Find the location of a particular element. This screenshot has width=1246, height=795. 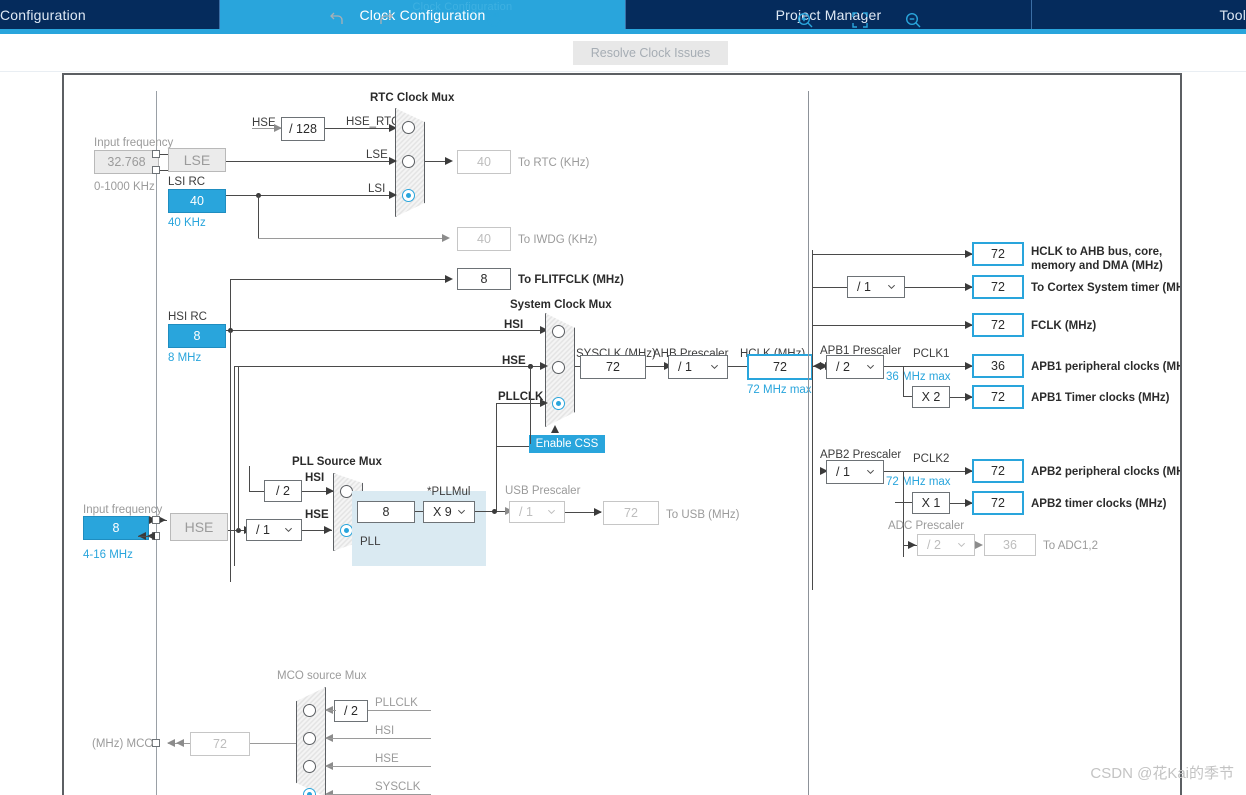

sysclk-mux-radio-hse is located at coordinates (558, 367).